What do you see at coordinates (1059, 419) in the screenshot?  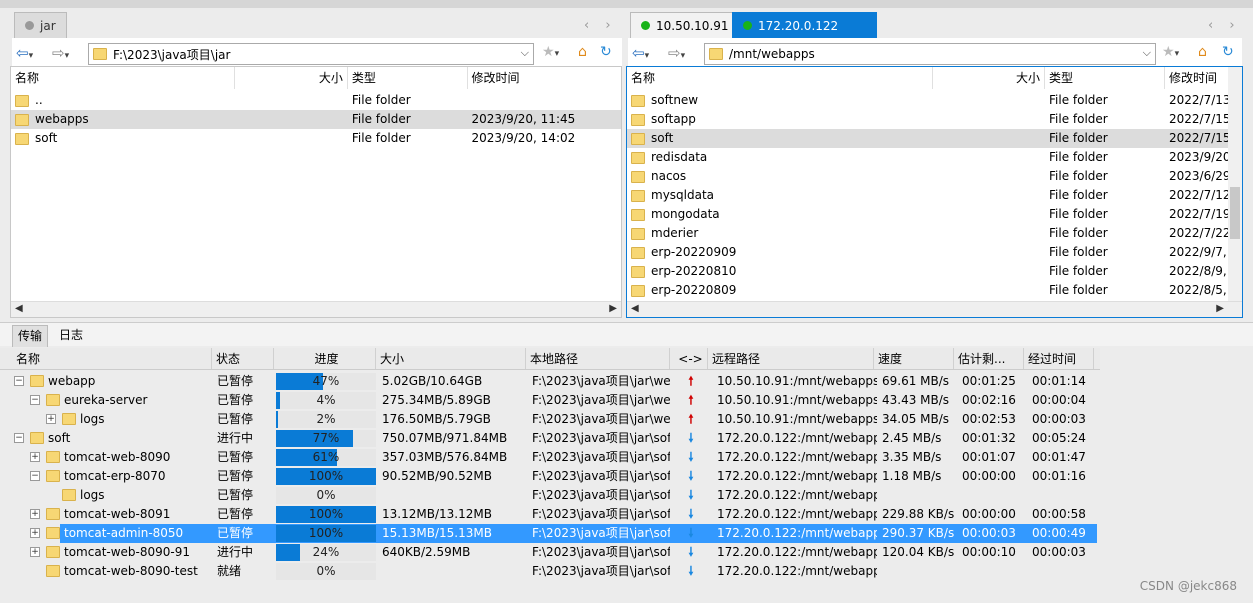 I see `transfer-elapsed: 00:00:03` at bounding box center [1059, 419].